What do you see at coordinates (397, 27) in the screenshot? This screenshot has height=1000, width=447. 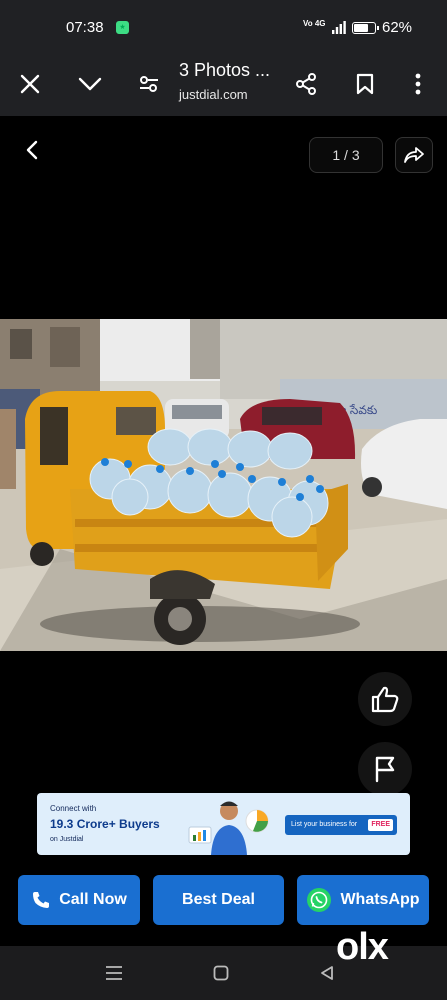 I see `battery-percent: 62%` at bounding box center [397, 27].